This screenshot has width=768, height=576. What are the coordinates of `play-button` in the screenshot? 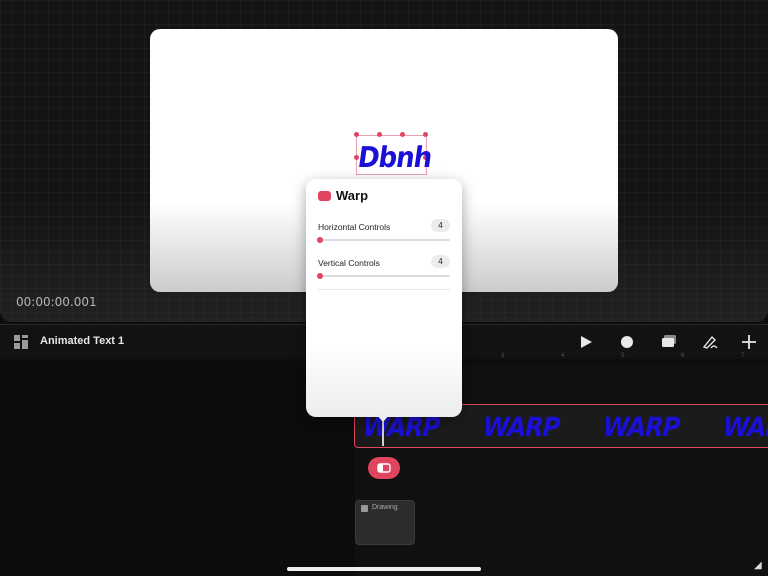 It's located at (586, 342).